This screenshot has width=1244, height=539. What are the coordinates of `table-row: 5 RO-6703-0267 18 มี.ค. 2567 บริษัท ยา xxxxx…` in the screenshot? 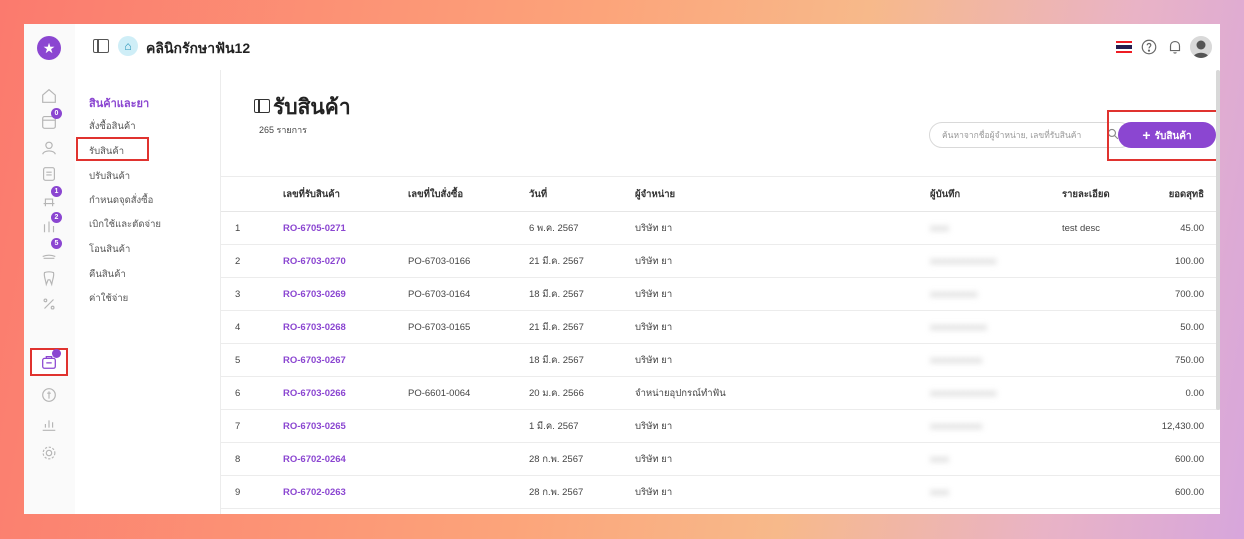 It's located at (720, 360).